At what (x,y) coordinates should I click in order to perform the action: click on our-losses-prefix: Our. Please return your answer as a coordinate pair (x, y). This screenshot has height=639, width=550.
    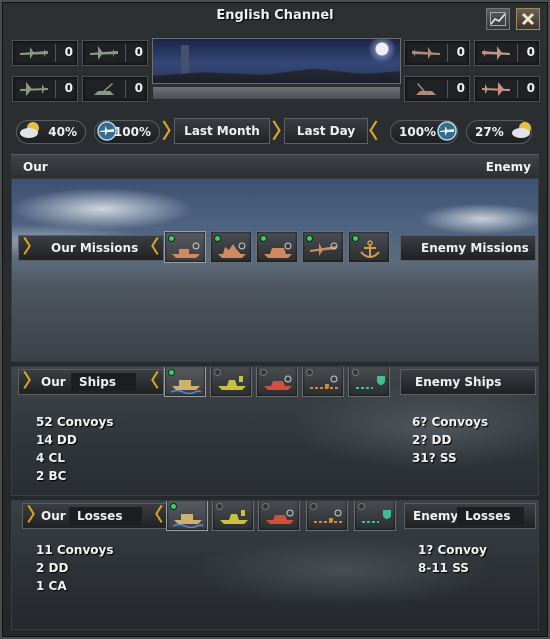
    Looking at the image, I should click on (53, 516).